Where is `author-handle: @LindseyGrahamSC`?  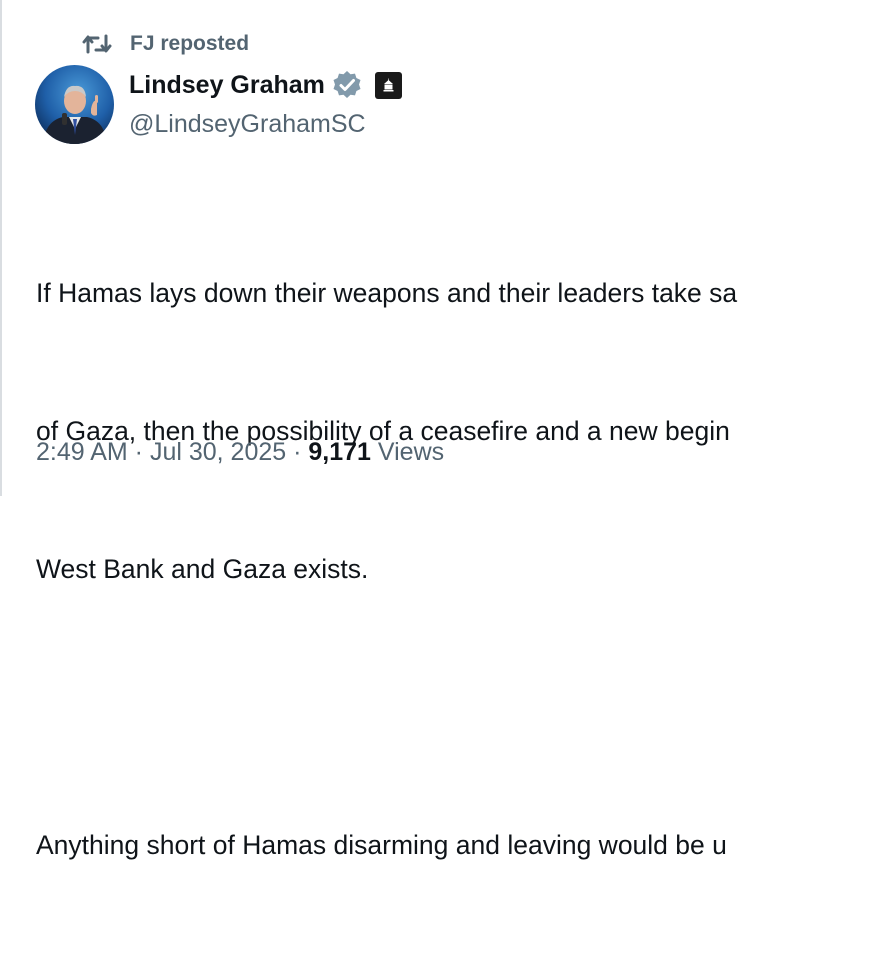 author-handle: @LindseyGrahamSC is located at coordinates (247, 124).